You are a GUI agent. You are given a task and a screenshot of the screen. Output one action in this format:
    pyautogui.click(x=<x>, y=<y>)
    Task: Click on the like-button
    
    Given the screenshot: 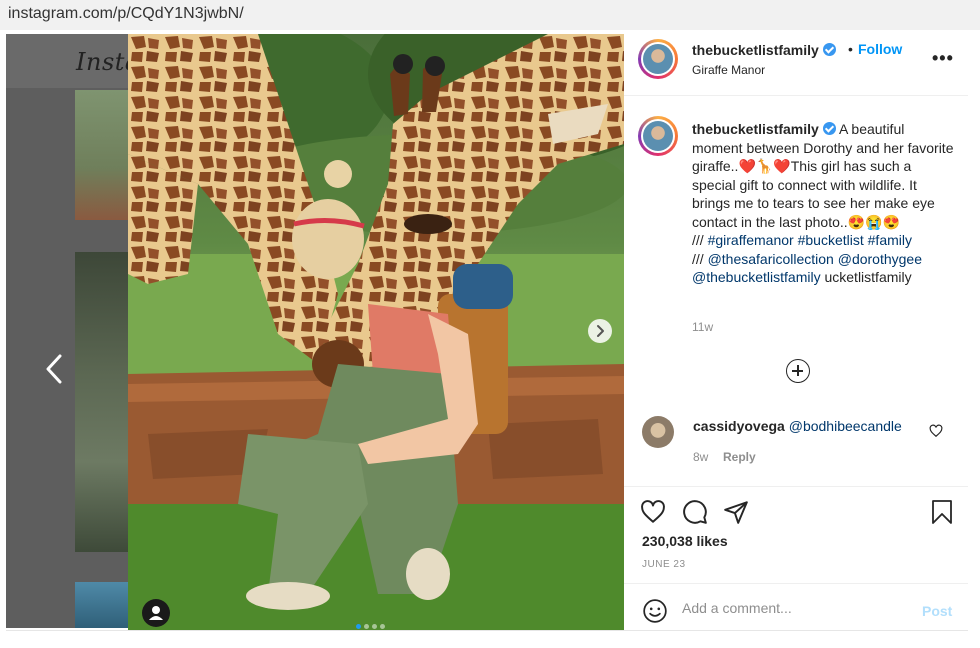 What is the action you would take?
    pyautogui.click(x=653, y=514)
    